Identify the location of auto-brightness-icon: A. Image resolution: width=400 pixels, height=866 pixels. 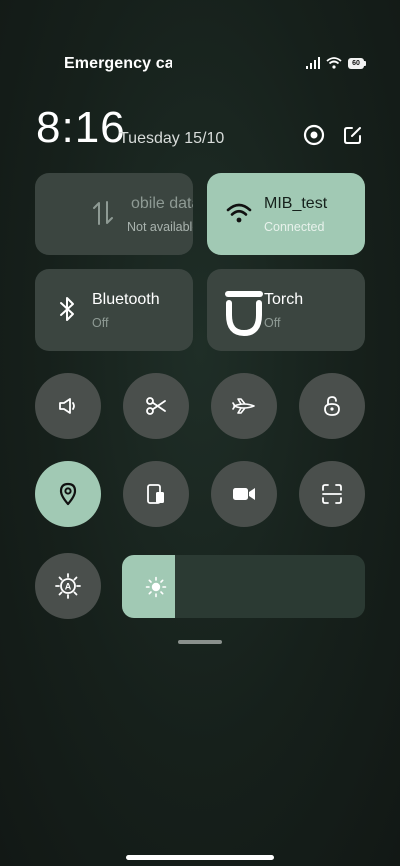
(68, 586).